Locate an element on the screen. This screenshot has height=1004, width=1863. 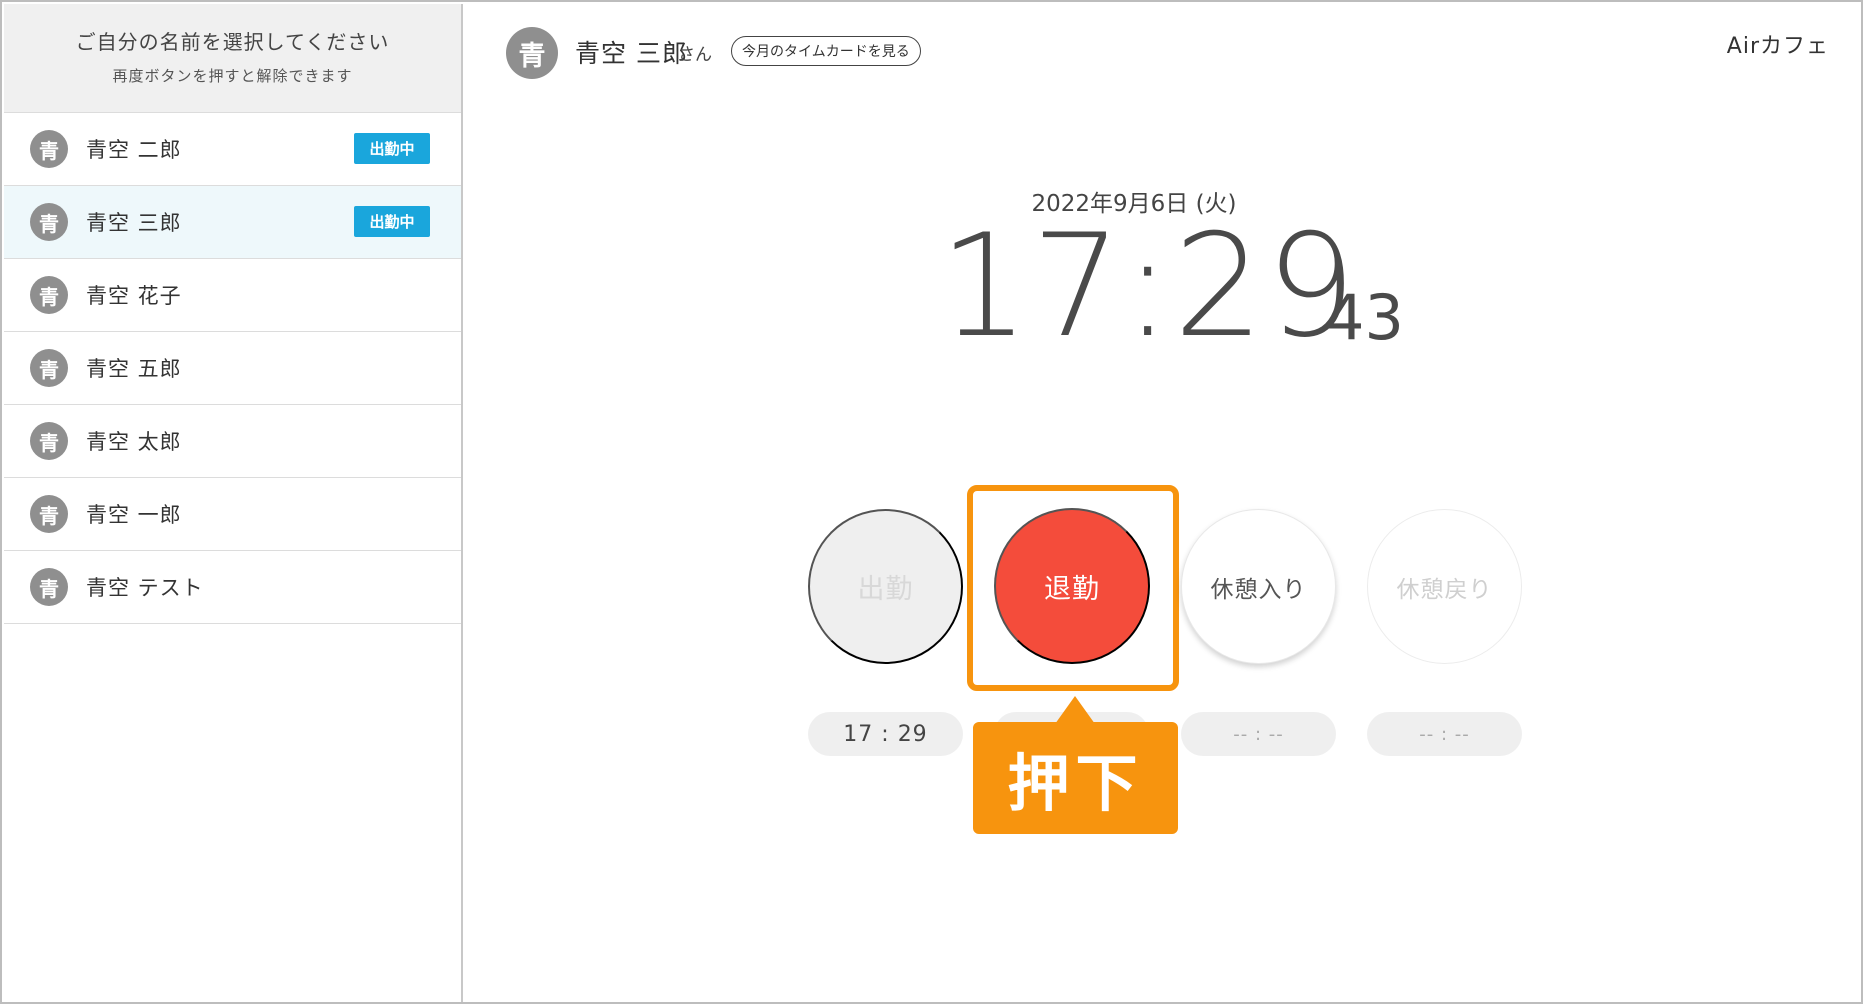
clock-in-button: 出勤 is located at coordinates (885, 586).